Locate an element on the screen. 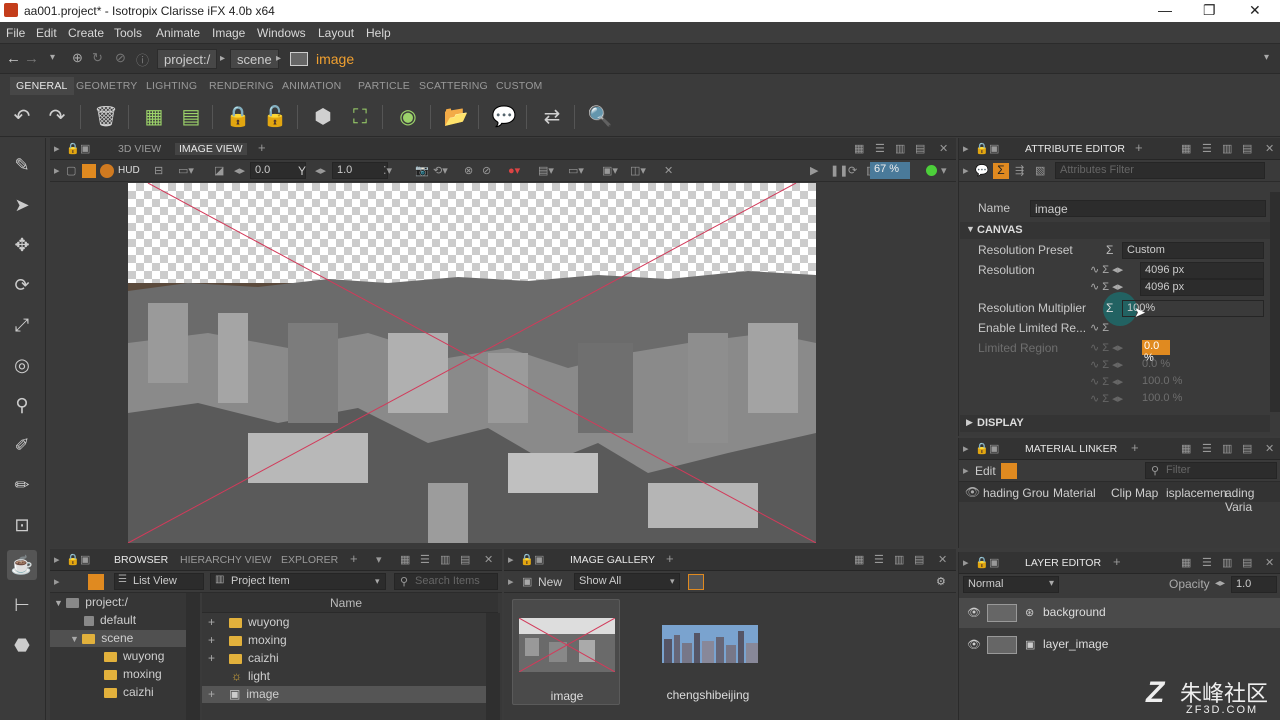 The width and height of the screenshot is (1280, 720). pause-icon: ❚❚ is located at coordinates (839, 170).